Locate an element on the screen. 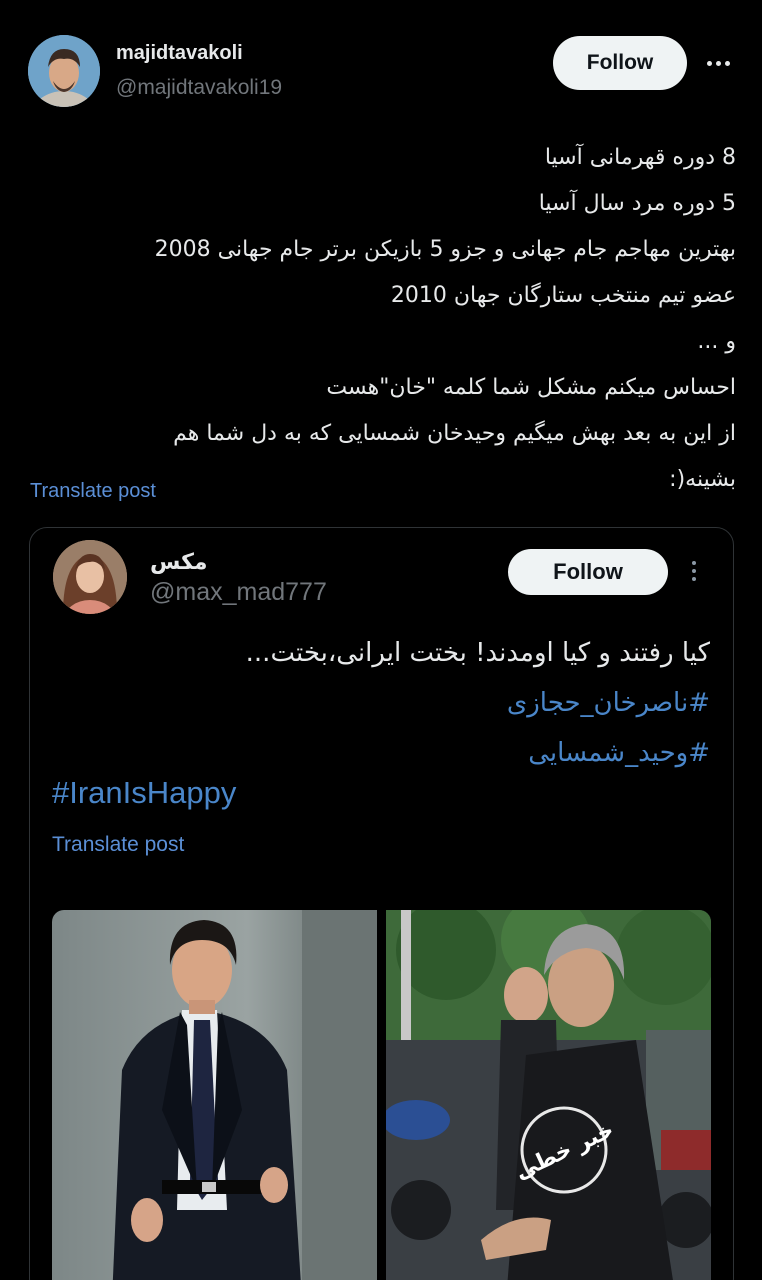 This screenshot has height=1280, width=762. photo-man-in-suit is located at coordinates (214, 1095).